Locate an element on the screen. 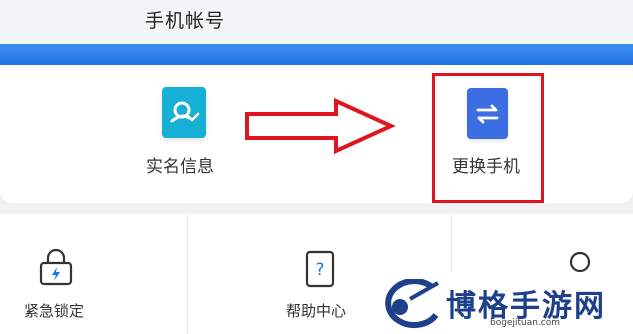  page-title: 手机帐号 is located at coordinates (185, 21).